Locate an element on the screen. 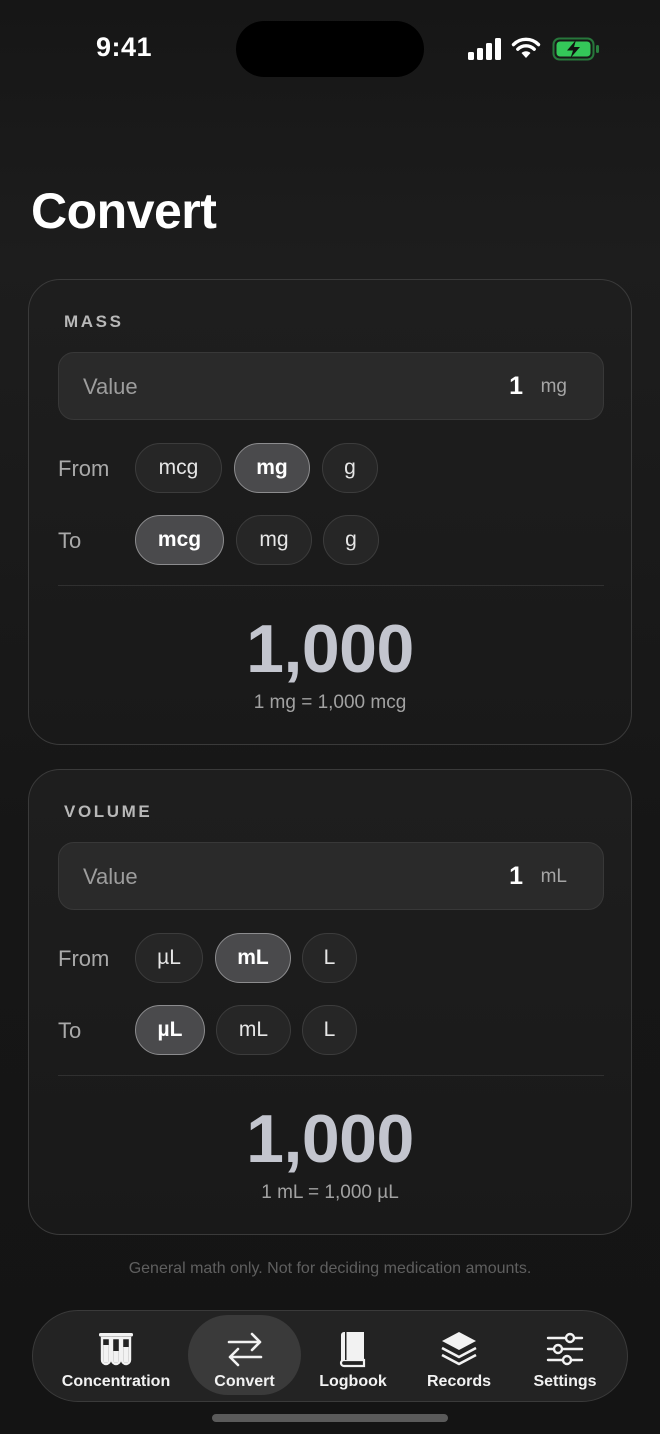  mass-result-equation: 1 mg = 1,000 mcg is located at coordinates (330, 702).